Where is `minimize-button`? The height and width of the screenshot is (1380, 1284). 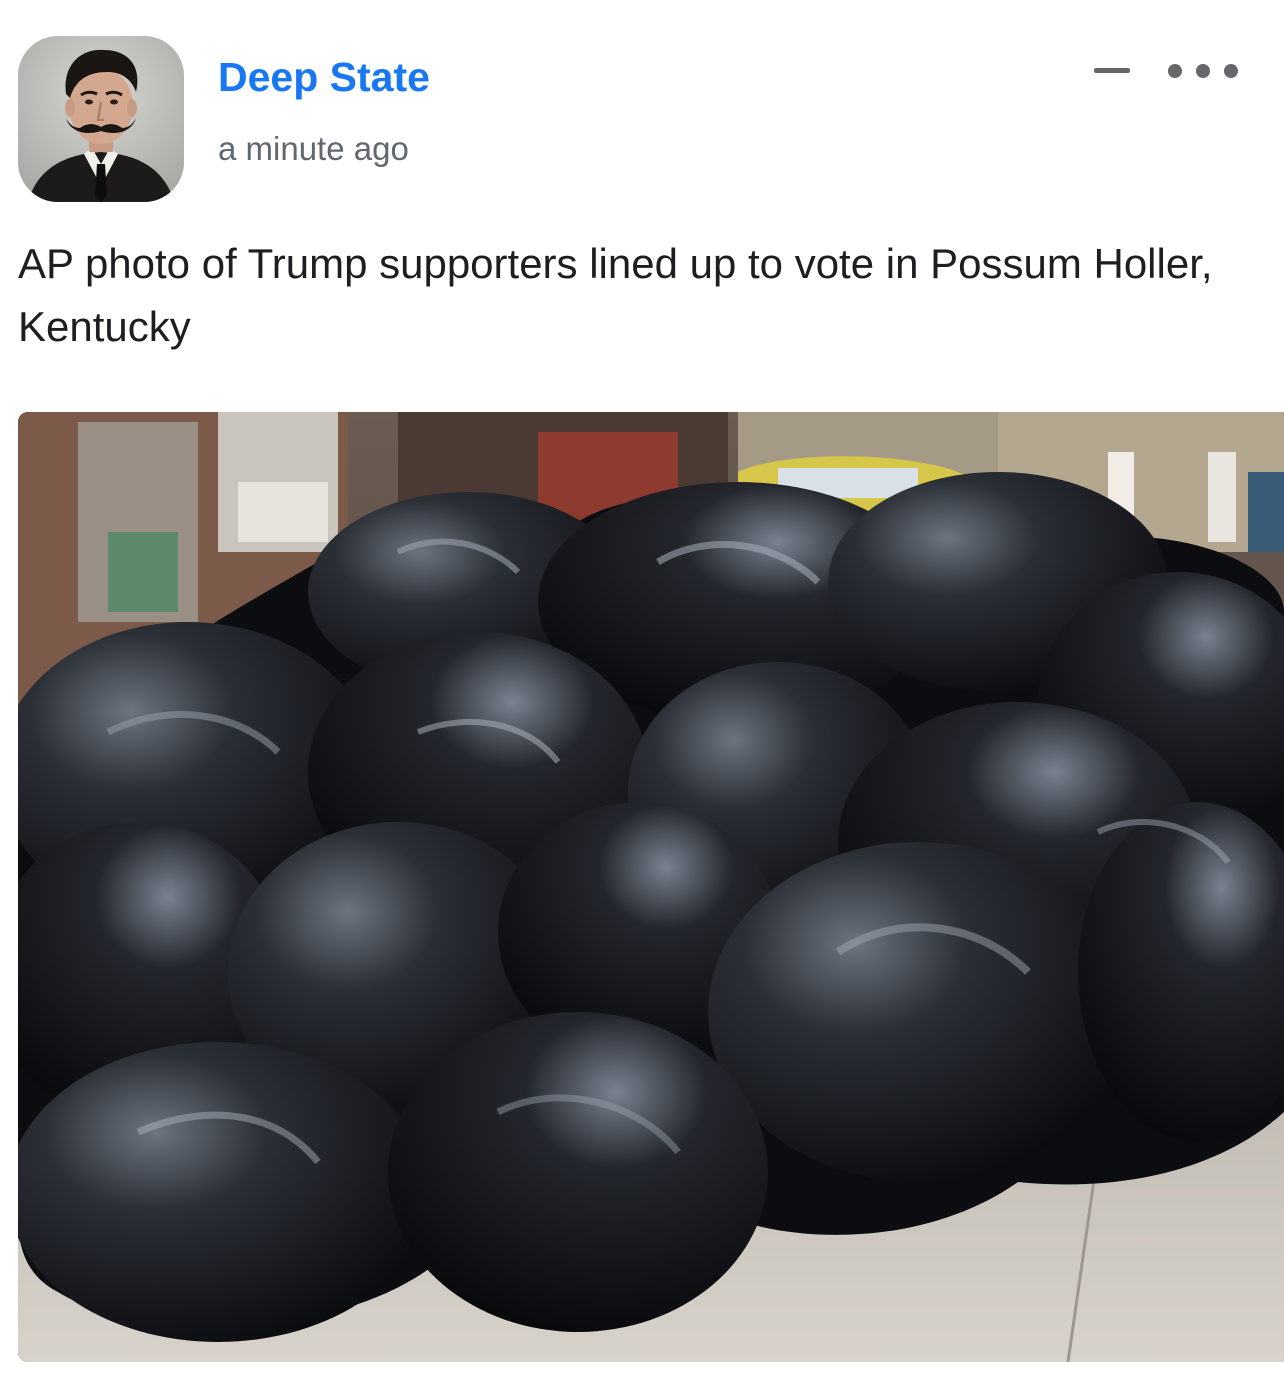 minimize-button is located at coordinates (1112, 71).